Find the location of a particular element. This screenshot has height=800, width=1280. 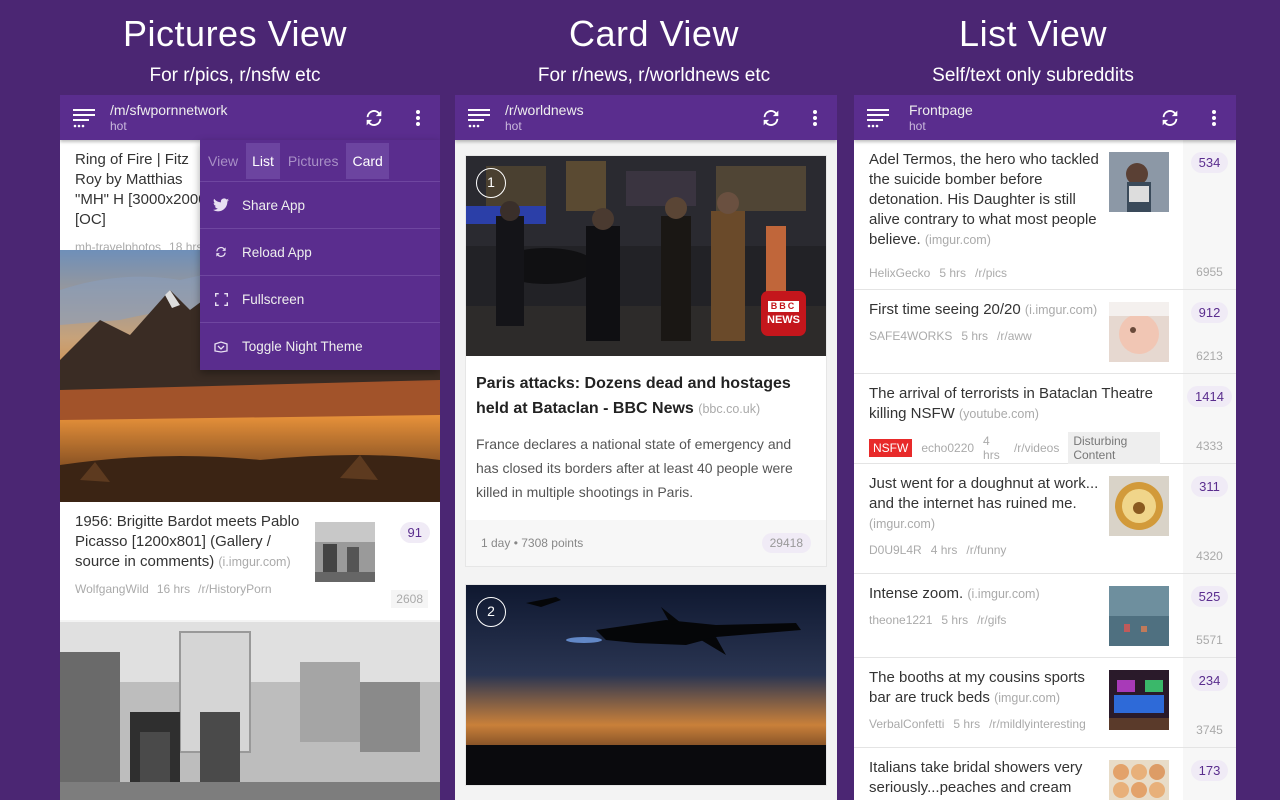

flair-badge: Disturbing Content is located at coordinates (1114, 448).